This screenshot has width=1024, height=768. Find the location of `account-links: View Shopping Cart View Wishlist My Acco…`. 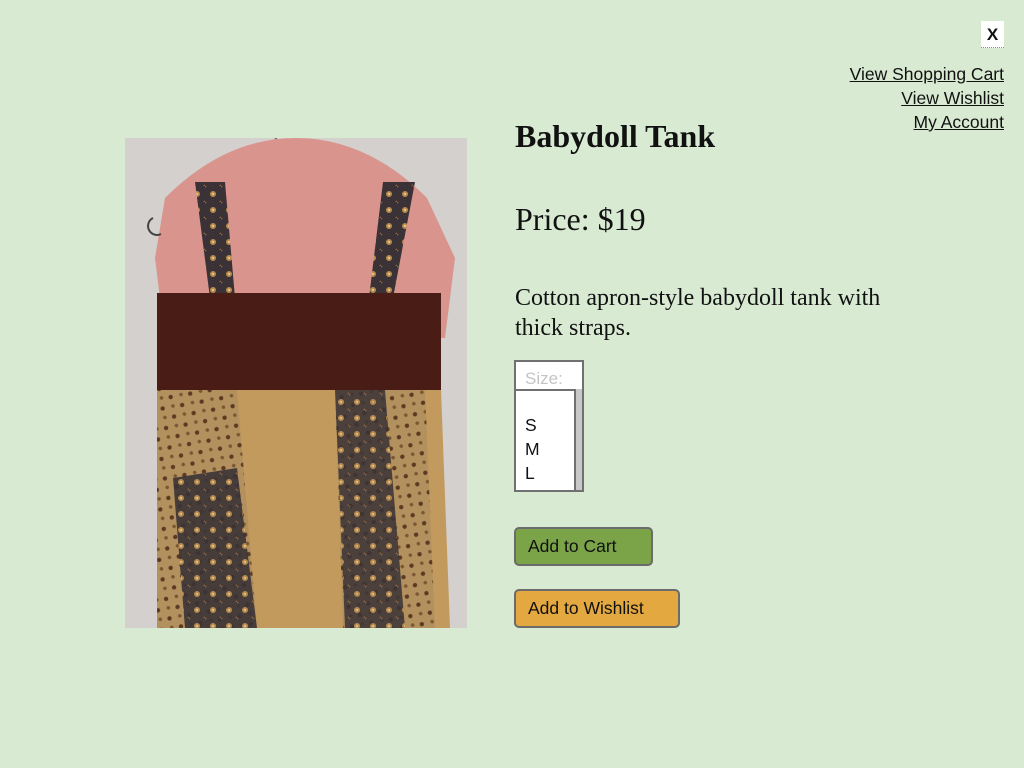

account-links: View Shopping Cart View Wishlist My Acco… is located at coordinates (927, 98).